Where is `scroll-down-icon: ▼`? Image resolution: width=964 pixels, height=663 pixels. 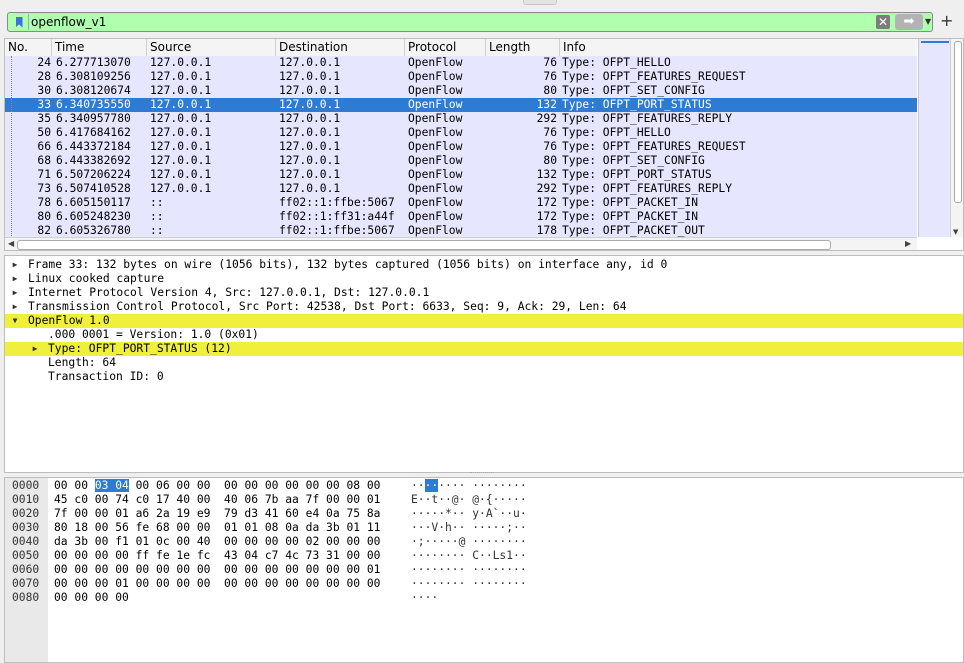
scroll-down-icon: ▼ is located at coordinates (955, 232).